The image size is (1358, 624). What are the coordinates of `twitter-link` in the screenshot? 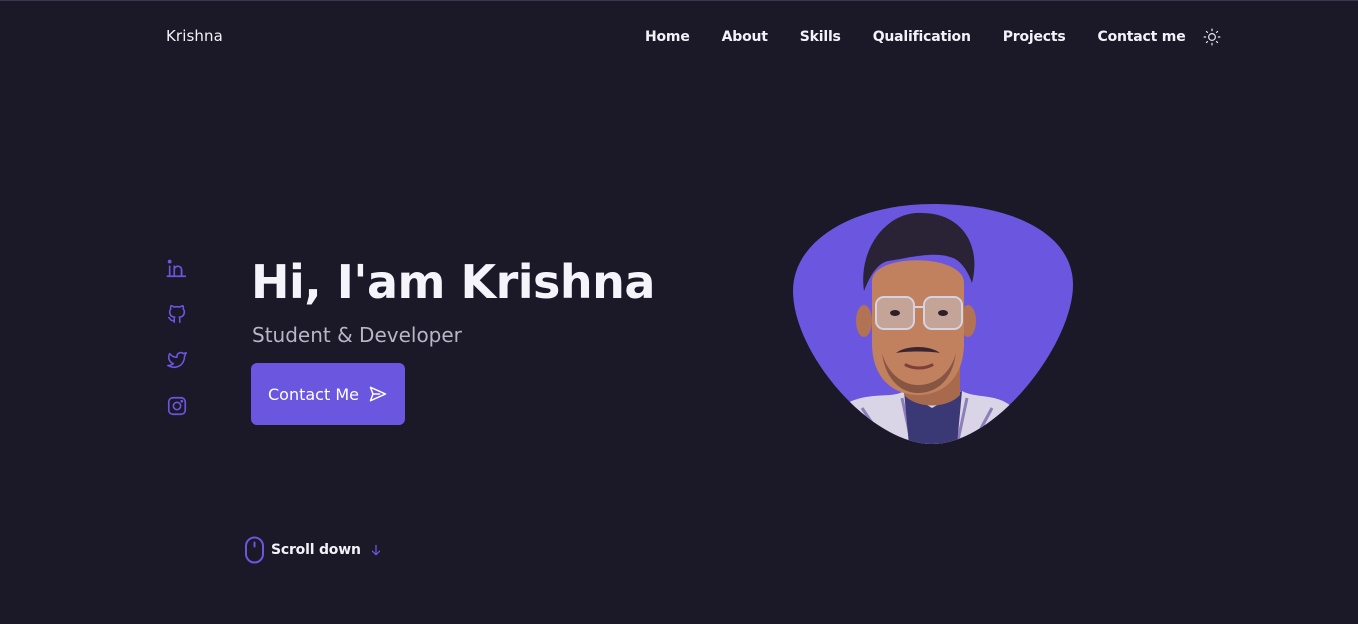 It's located at (177, 360).